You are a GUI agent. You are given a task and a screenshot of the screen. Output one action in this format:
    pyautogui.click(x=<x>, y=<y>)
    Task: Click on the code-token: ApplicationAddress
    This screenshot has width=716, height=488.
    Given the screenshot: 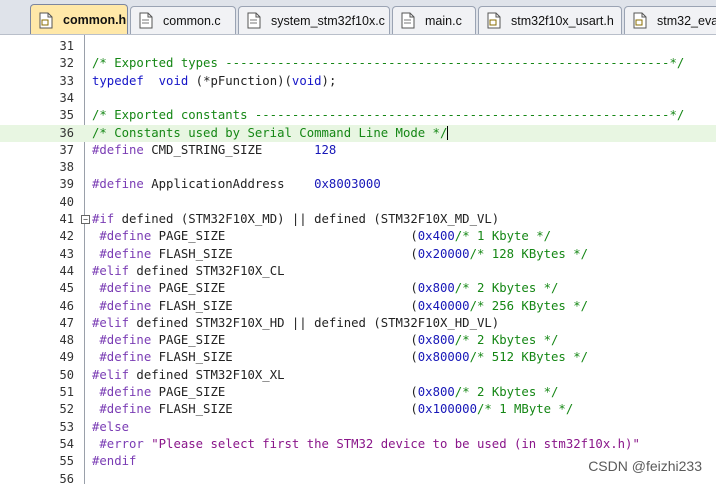 What is the action you would take?
    pyautogui.click(x=229, y=184)
    